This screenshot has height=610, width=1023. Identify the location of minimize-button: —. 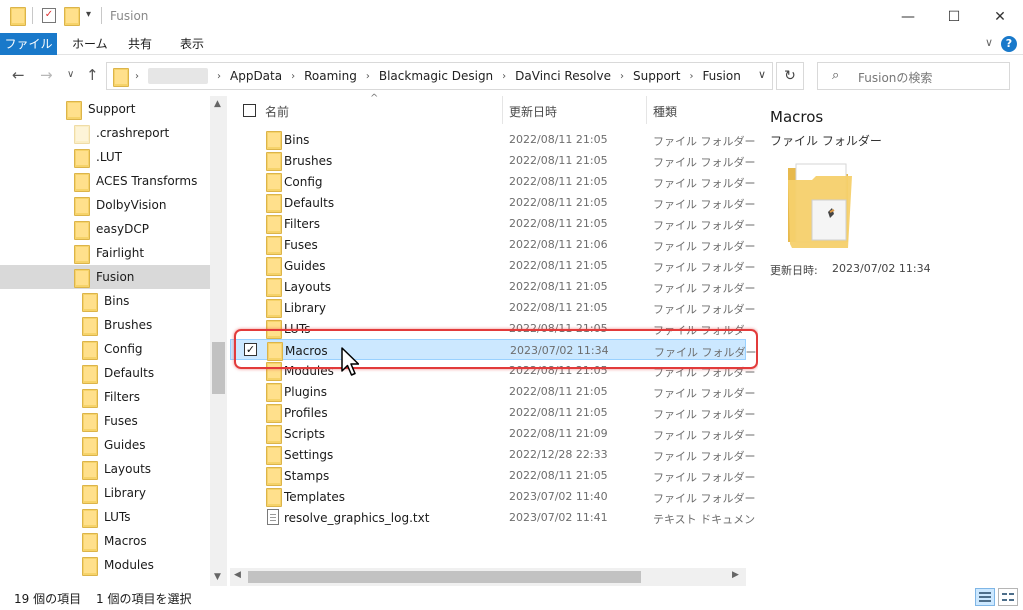
(908, 16).